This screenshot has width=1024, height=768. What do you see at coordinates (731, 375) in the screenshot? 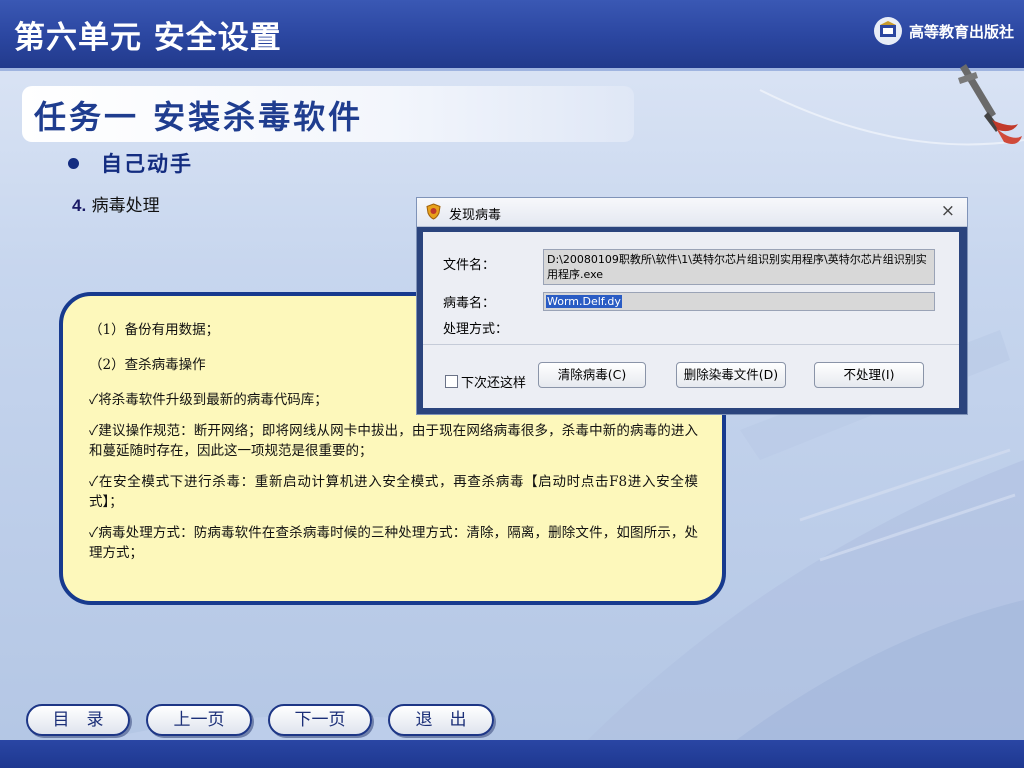
I see `delete-infected-file-button: 删除染毒文件(D)` at bounding box center [731, 375].